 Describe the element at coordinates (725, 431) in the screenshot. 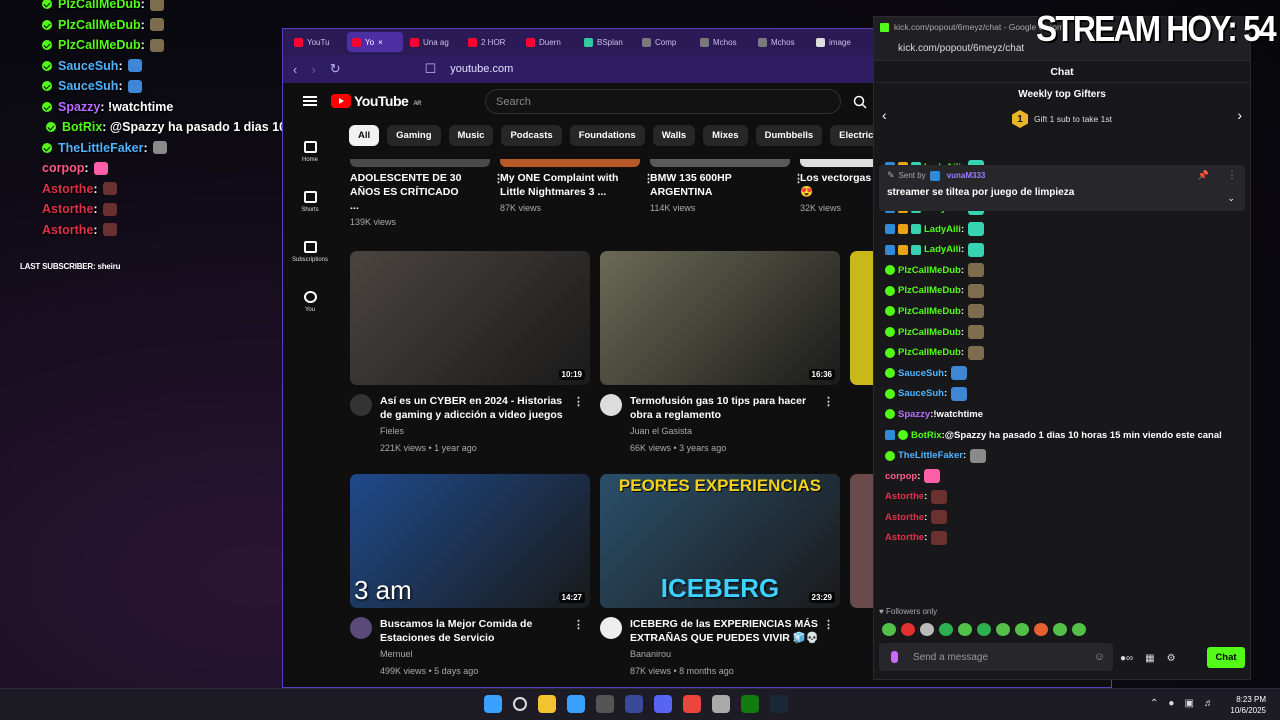

I see `channel-name: Juan el Gasista` at that location.